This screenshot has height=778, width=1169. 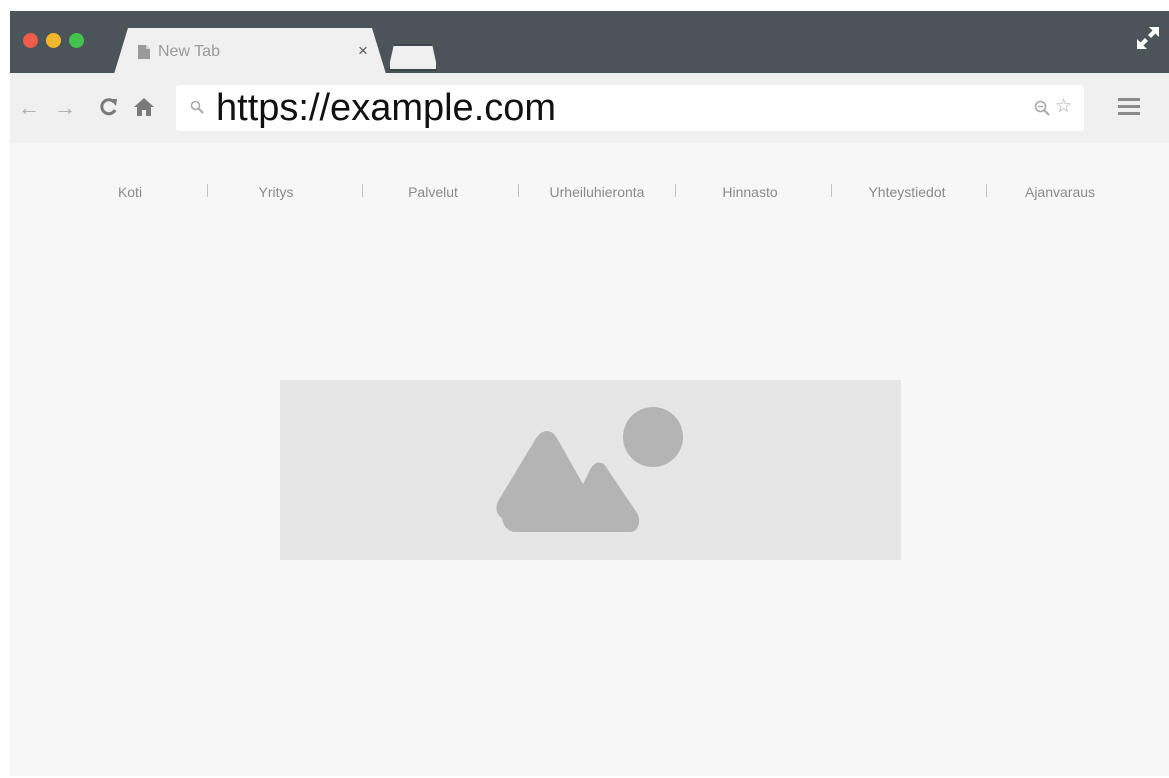 What do you see at coordinates (29, 108) in the screenshot?
I see `back-arrow-icon: ←` at bounding box center [29, 108].